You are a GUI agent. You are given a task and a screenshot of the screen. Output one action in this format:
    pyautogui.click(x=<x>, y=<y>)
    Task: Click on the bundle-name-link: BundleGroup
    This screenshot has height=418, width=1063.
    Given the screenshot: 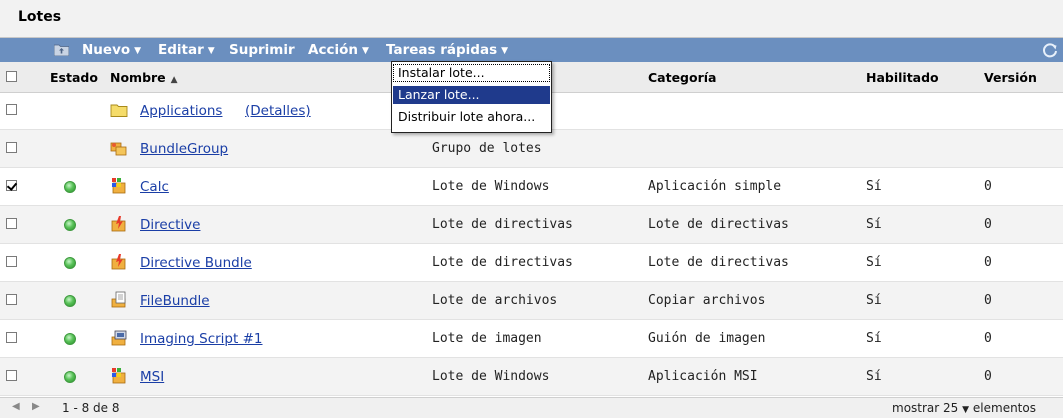 What is the action you would take?
    pyautogui.click(x=184, y=149)
    